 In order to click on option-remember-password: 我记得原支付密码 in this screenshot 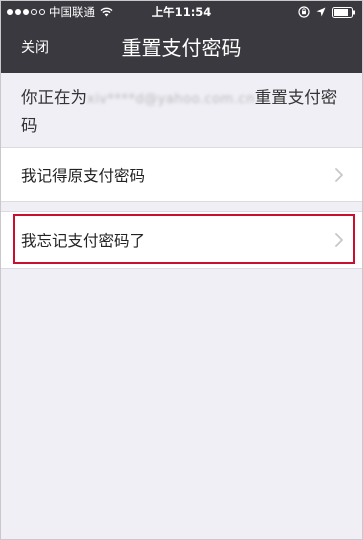, I will do `click(181, 174)`.